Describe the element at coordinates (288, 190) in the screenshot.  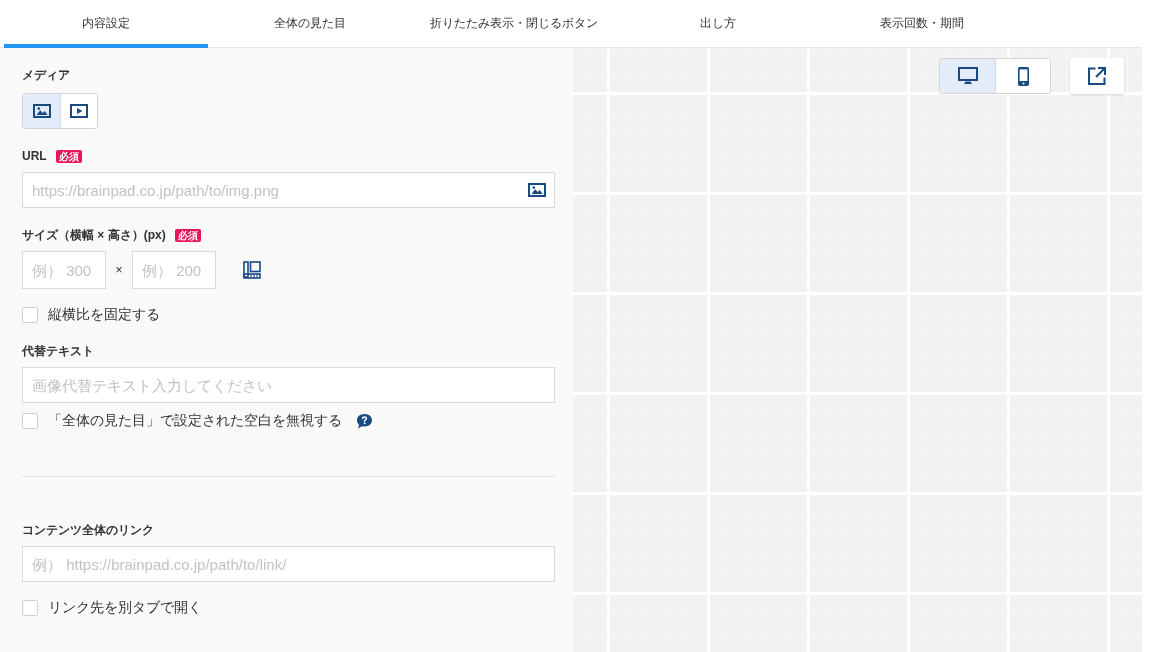
I see `text-input: https://brainpad.co.jp/path/to/img.png` at that location.